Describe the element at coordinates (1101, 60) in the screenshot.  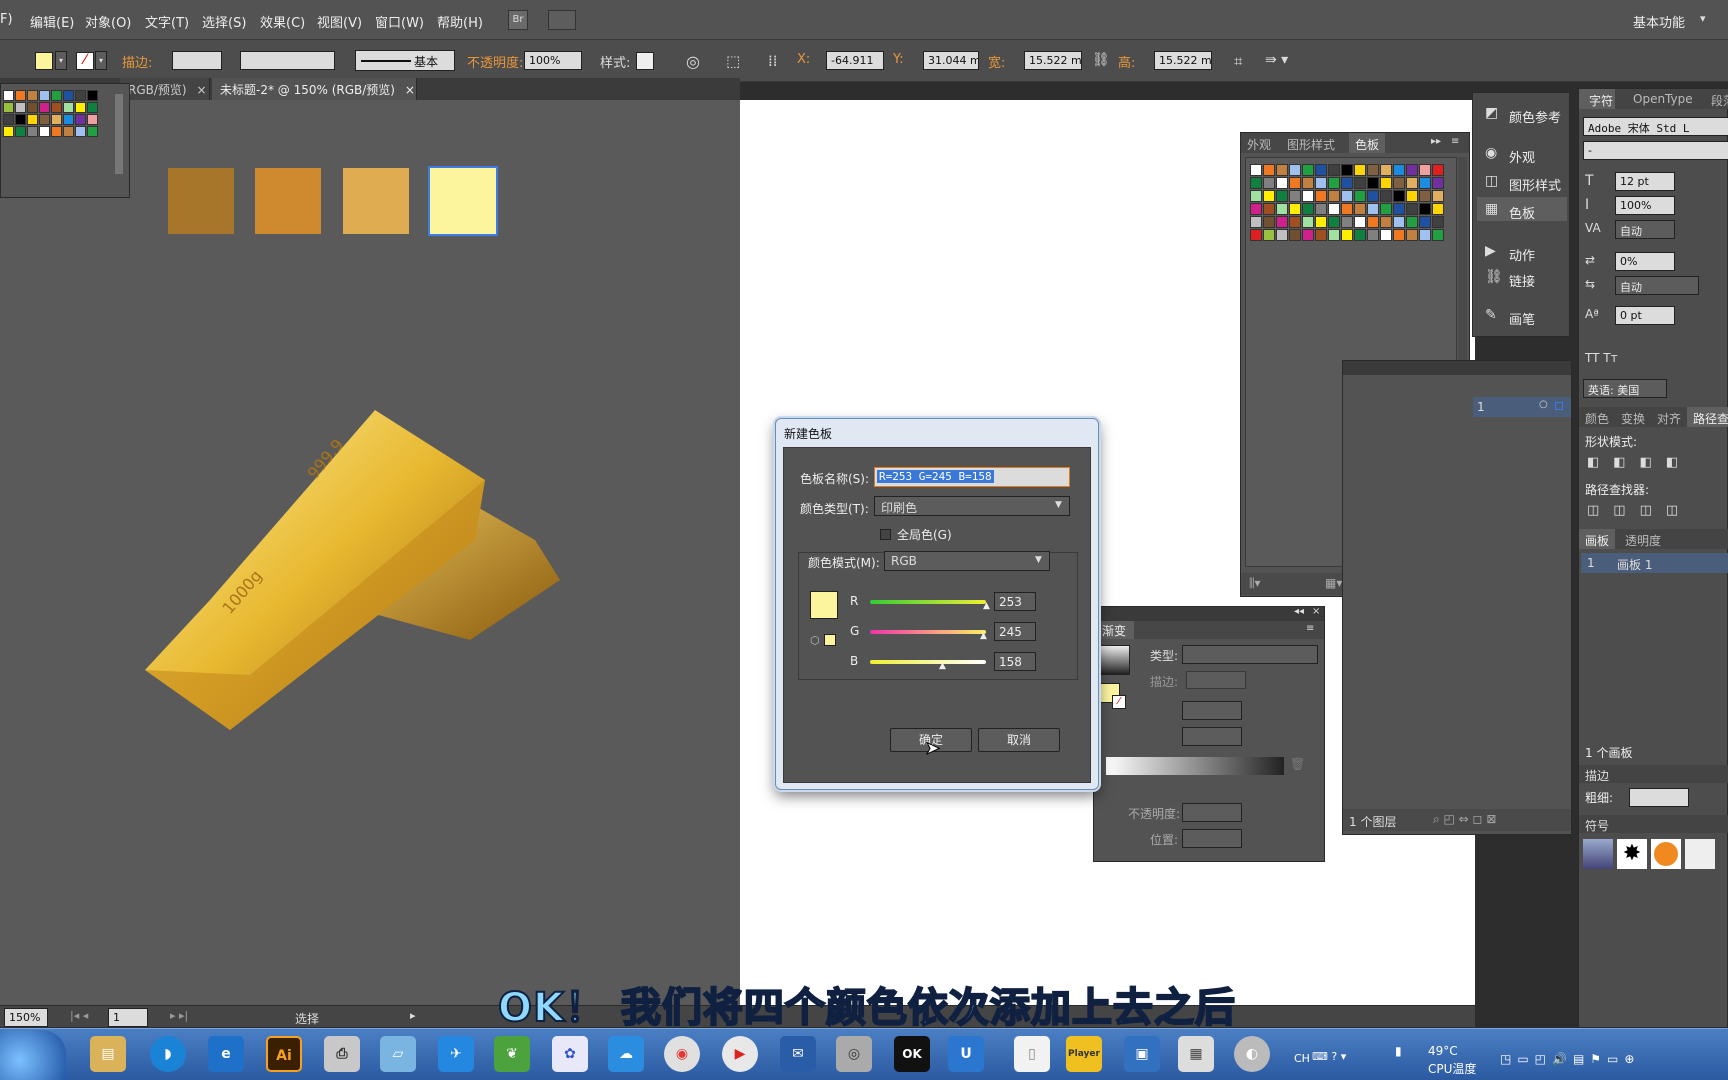
I see `constrain-proportions-icon: ⛓` at that location.